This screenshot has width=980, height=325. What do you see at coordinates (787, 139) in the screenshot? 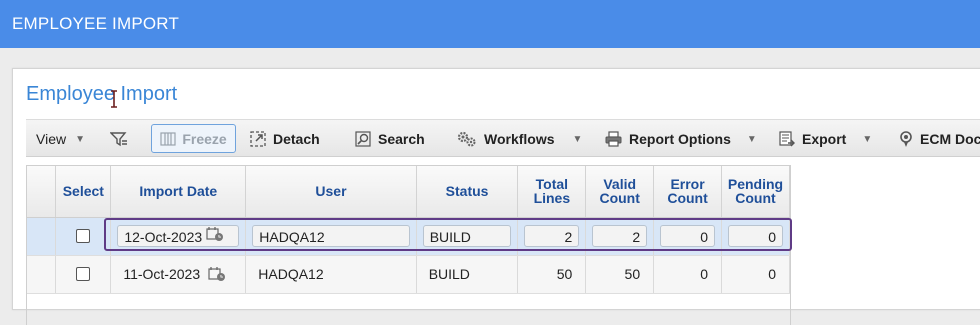
I see `export-icon` at bounding box center [787, 139].